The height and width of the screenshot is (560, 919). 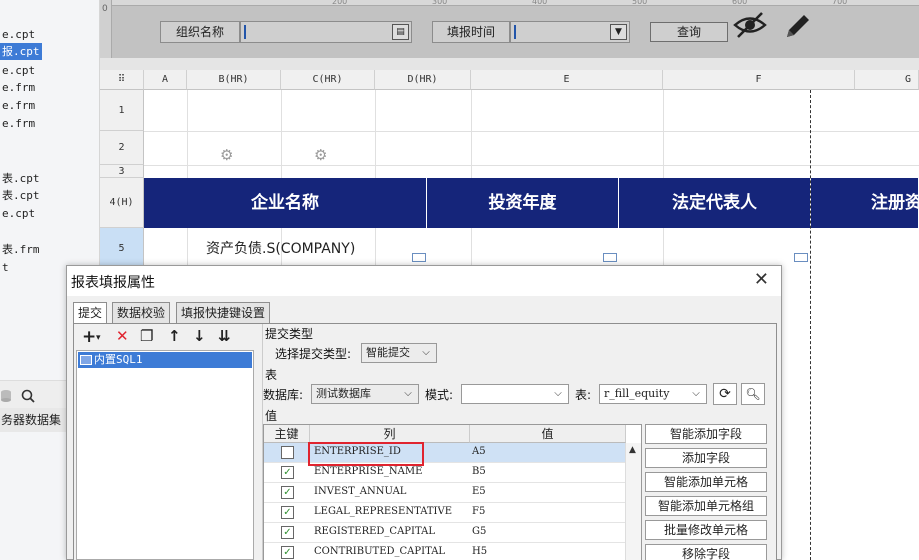 What do you see at coordinates (21, 51) in the screenshot?
I see `file-item-selected: 报.cpt` at bounding box center [21, 51].